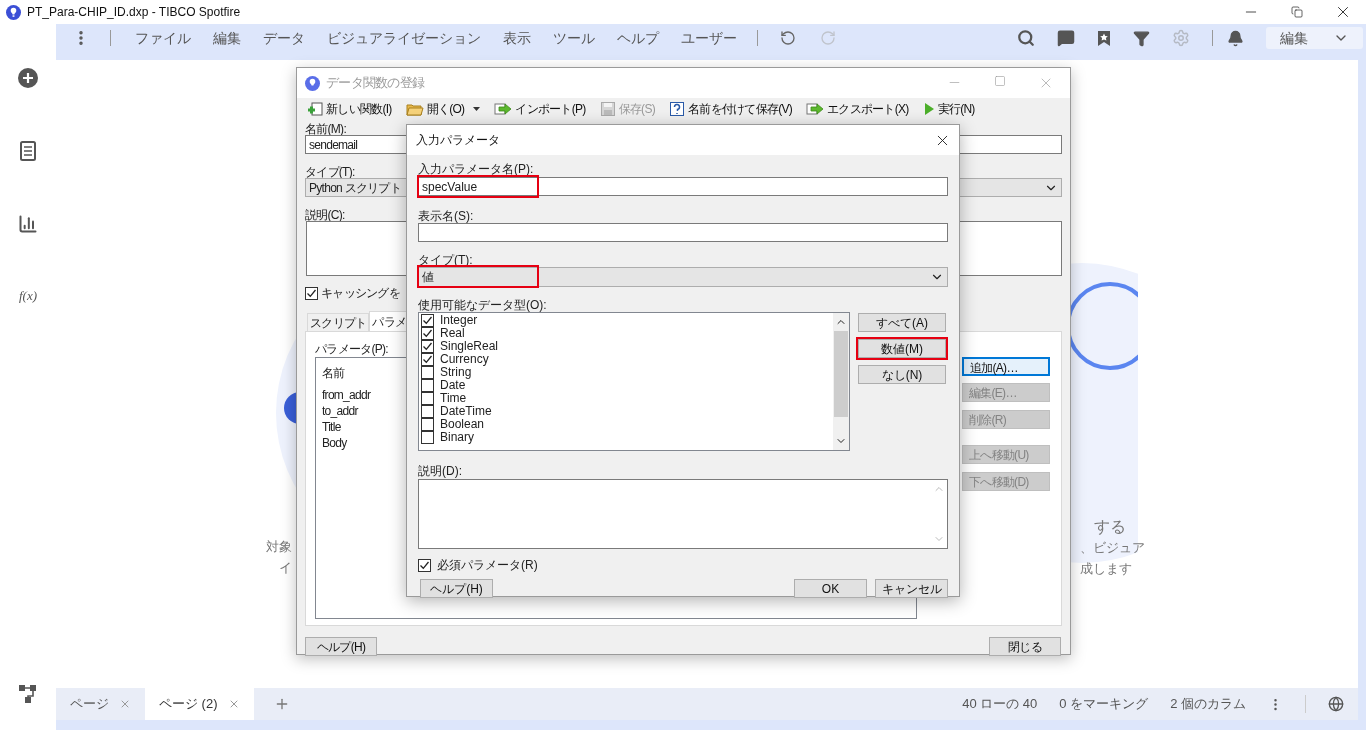 Image resolution: width=1366 pixels, height=730 pixels. Describe the element at coordinates (457, 437) in the screenshot. I see `checkbox-label: Binary` at that location.